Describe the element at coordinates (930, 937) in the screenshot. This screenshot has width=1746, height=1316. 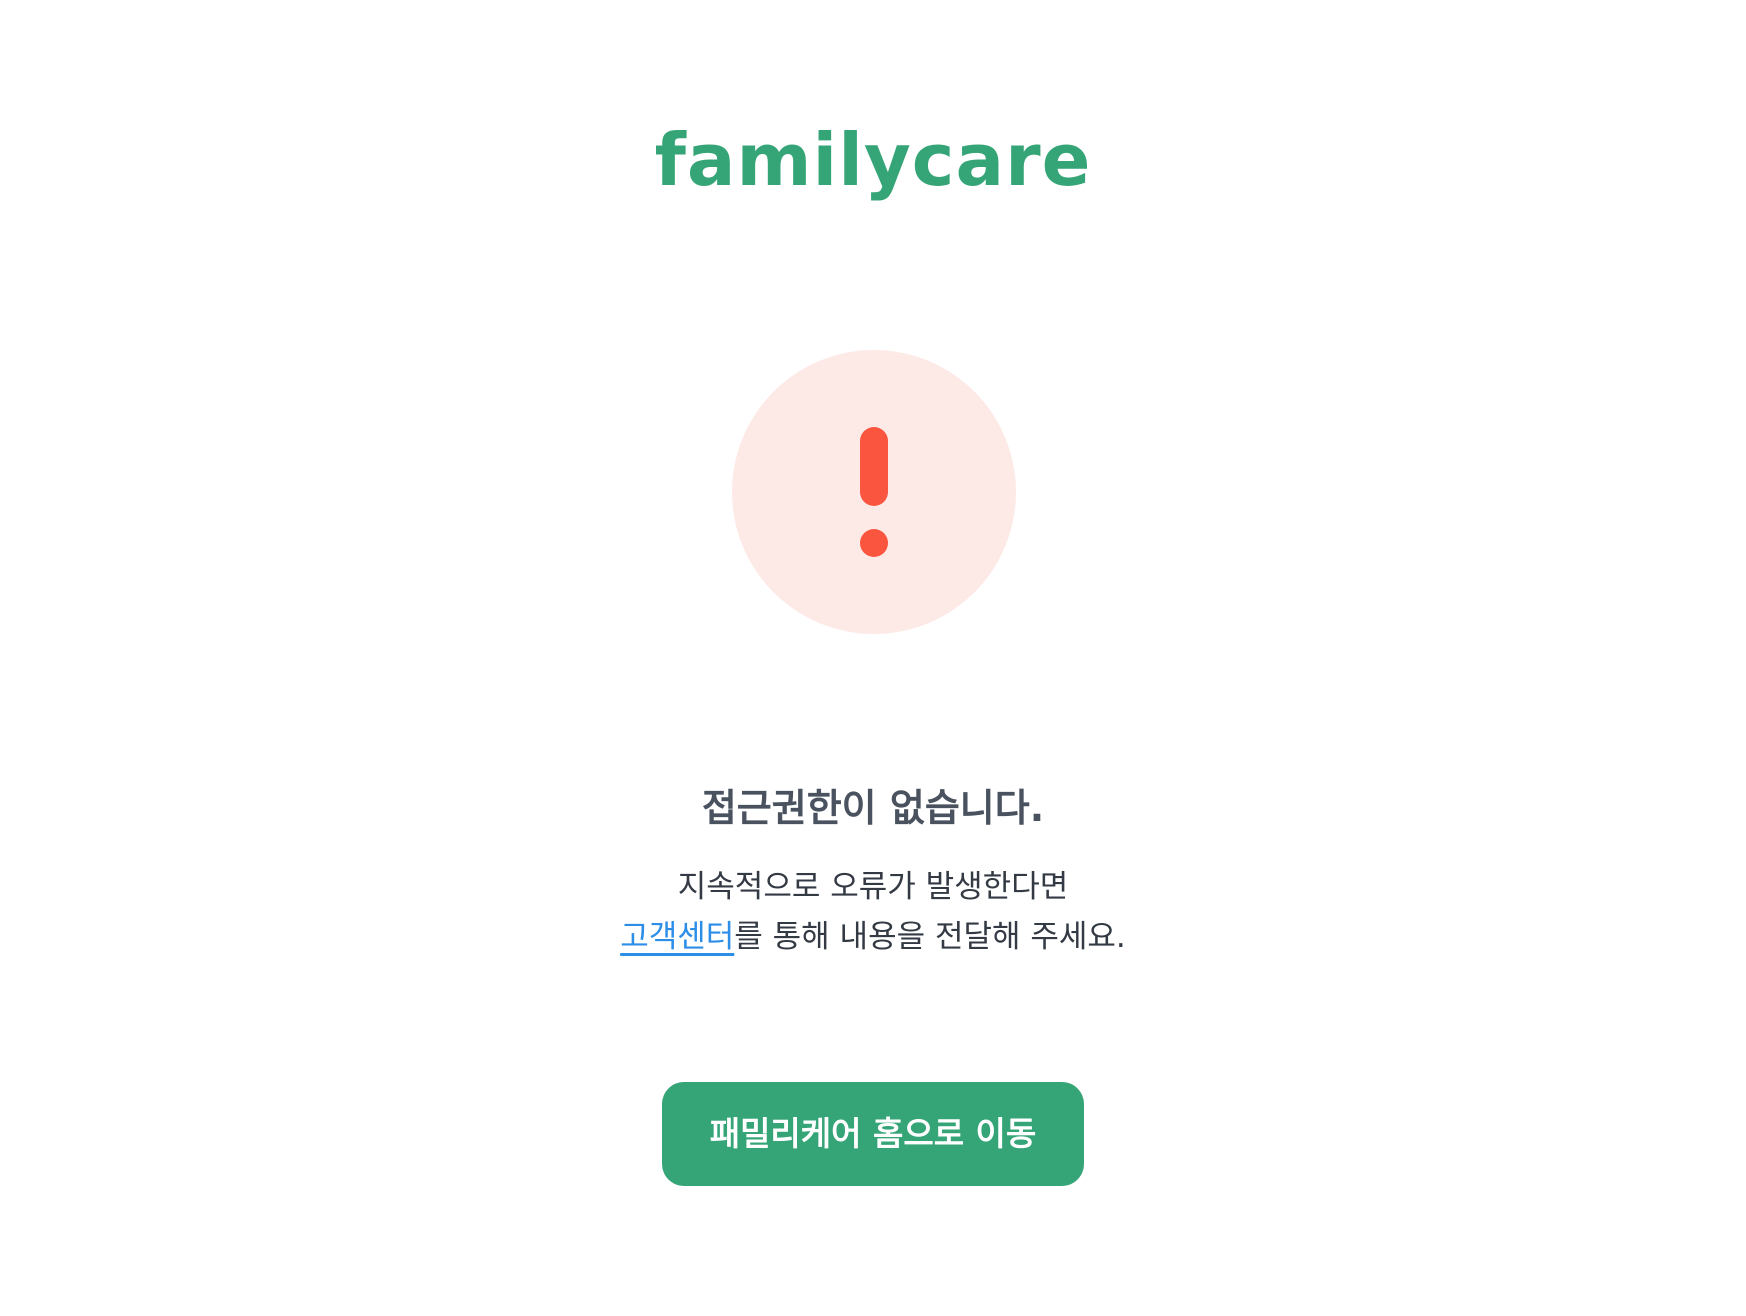
I see `error-message-line-2-text: 를 통해 내용을 전달해 주세요.` at that location.